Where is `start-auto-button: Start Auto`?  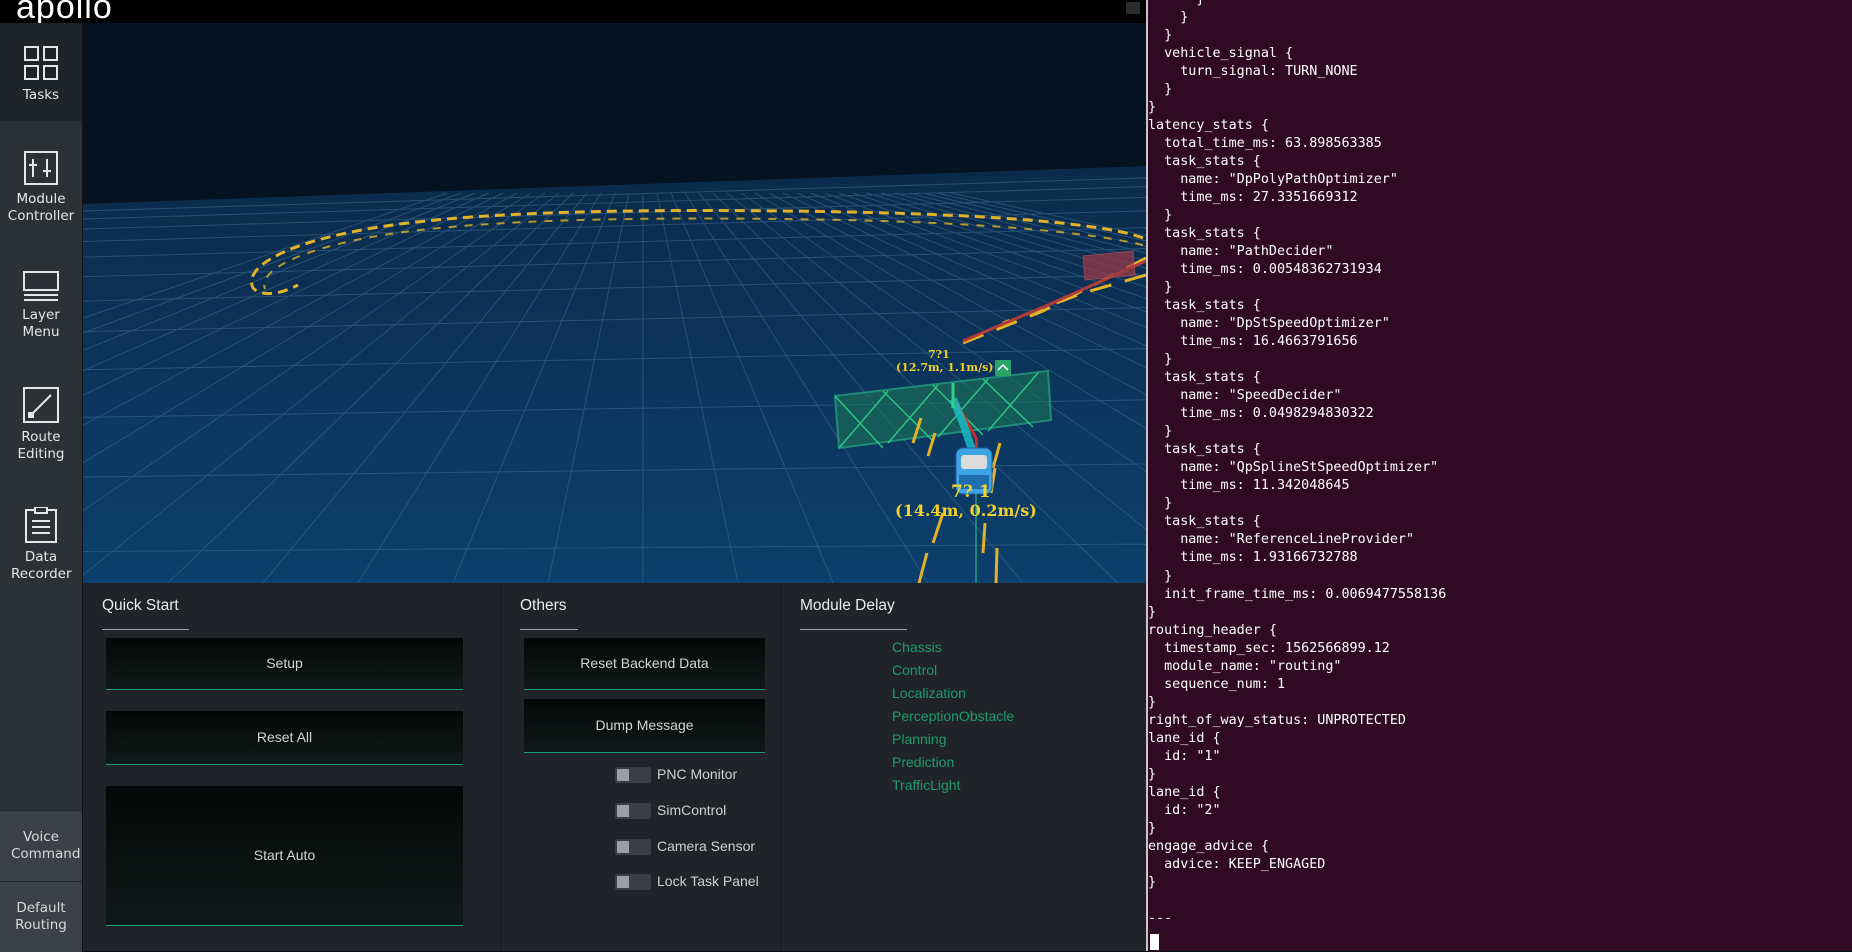
start-auto-button: Start Auto is located at coordinates (284, 856).